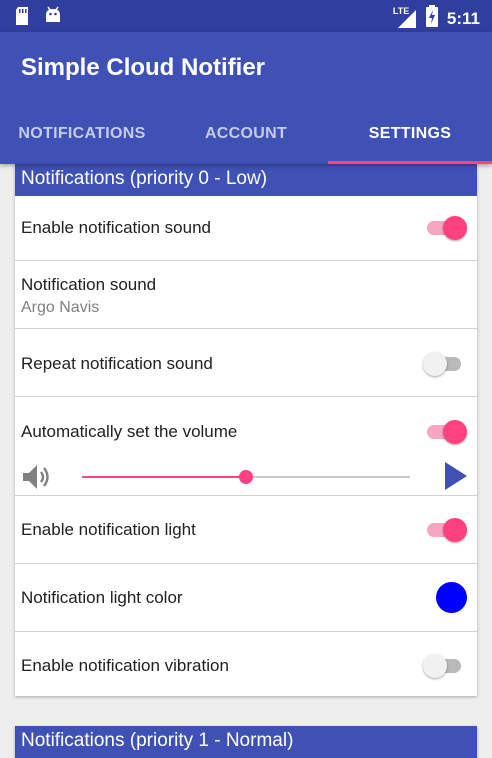  Describe the element at coordinates (246, 294) in the screenshot. I see `notification-sound-row: Notification sound Argo Navis` at that location.